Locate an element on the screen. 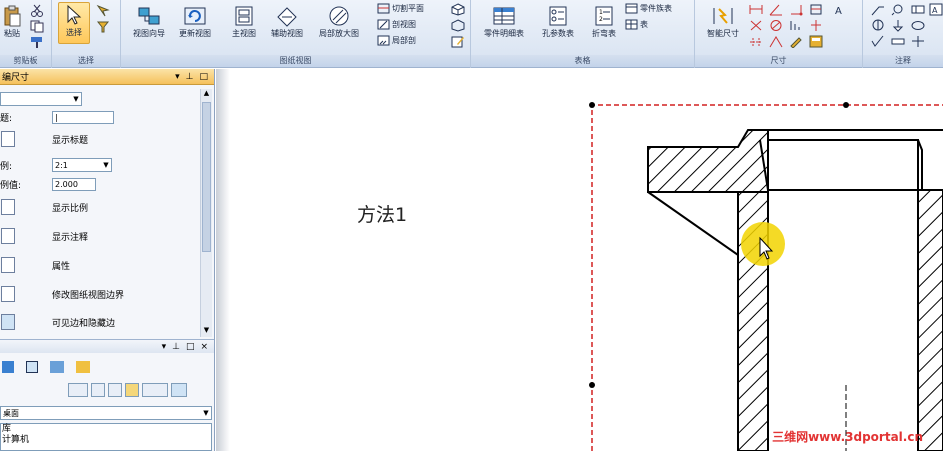 This screenshot has height=451, width=943. show-scale-toggle is located at coordinates (8, 207).